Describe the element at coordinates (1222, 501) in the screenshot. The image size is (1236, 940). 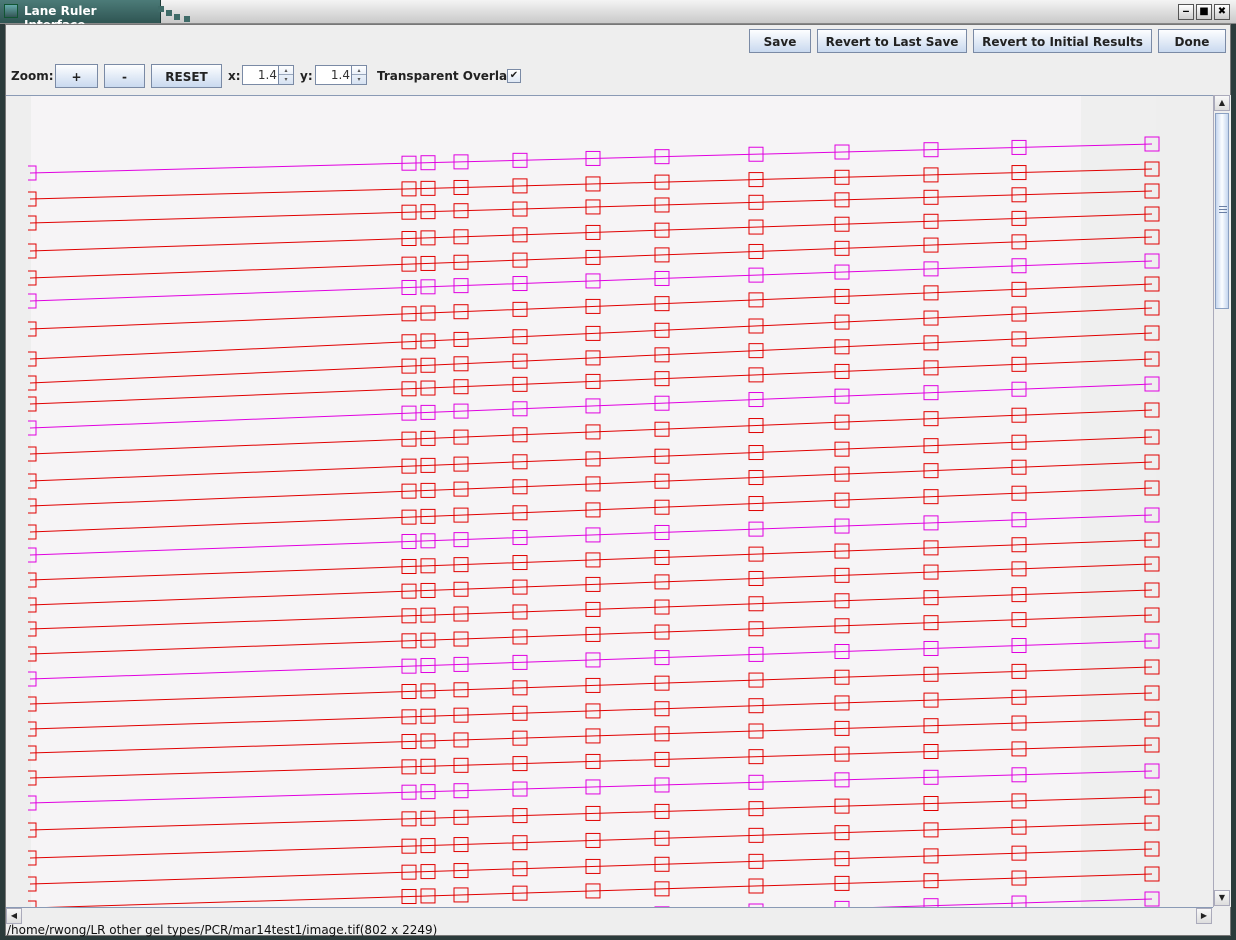
I see `vertical-scrollbar: ▲ ▼` at that location.